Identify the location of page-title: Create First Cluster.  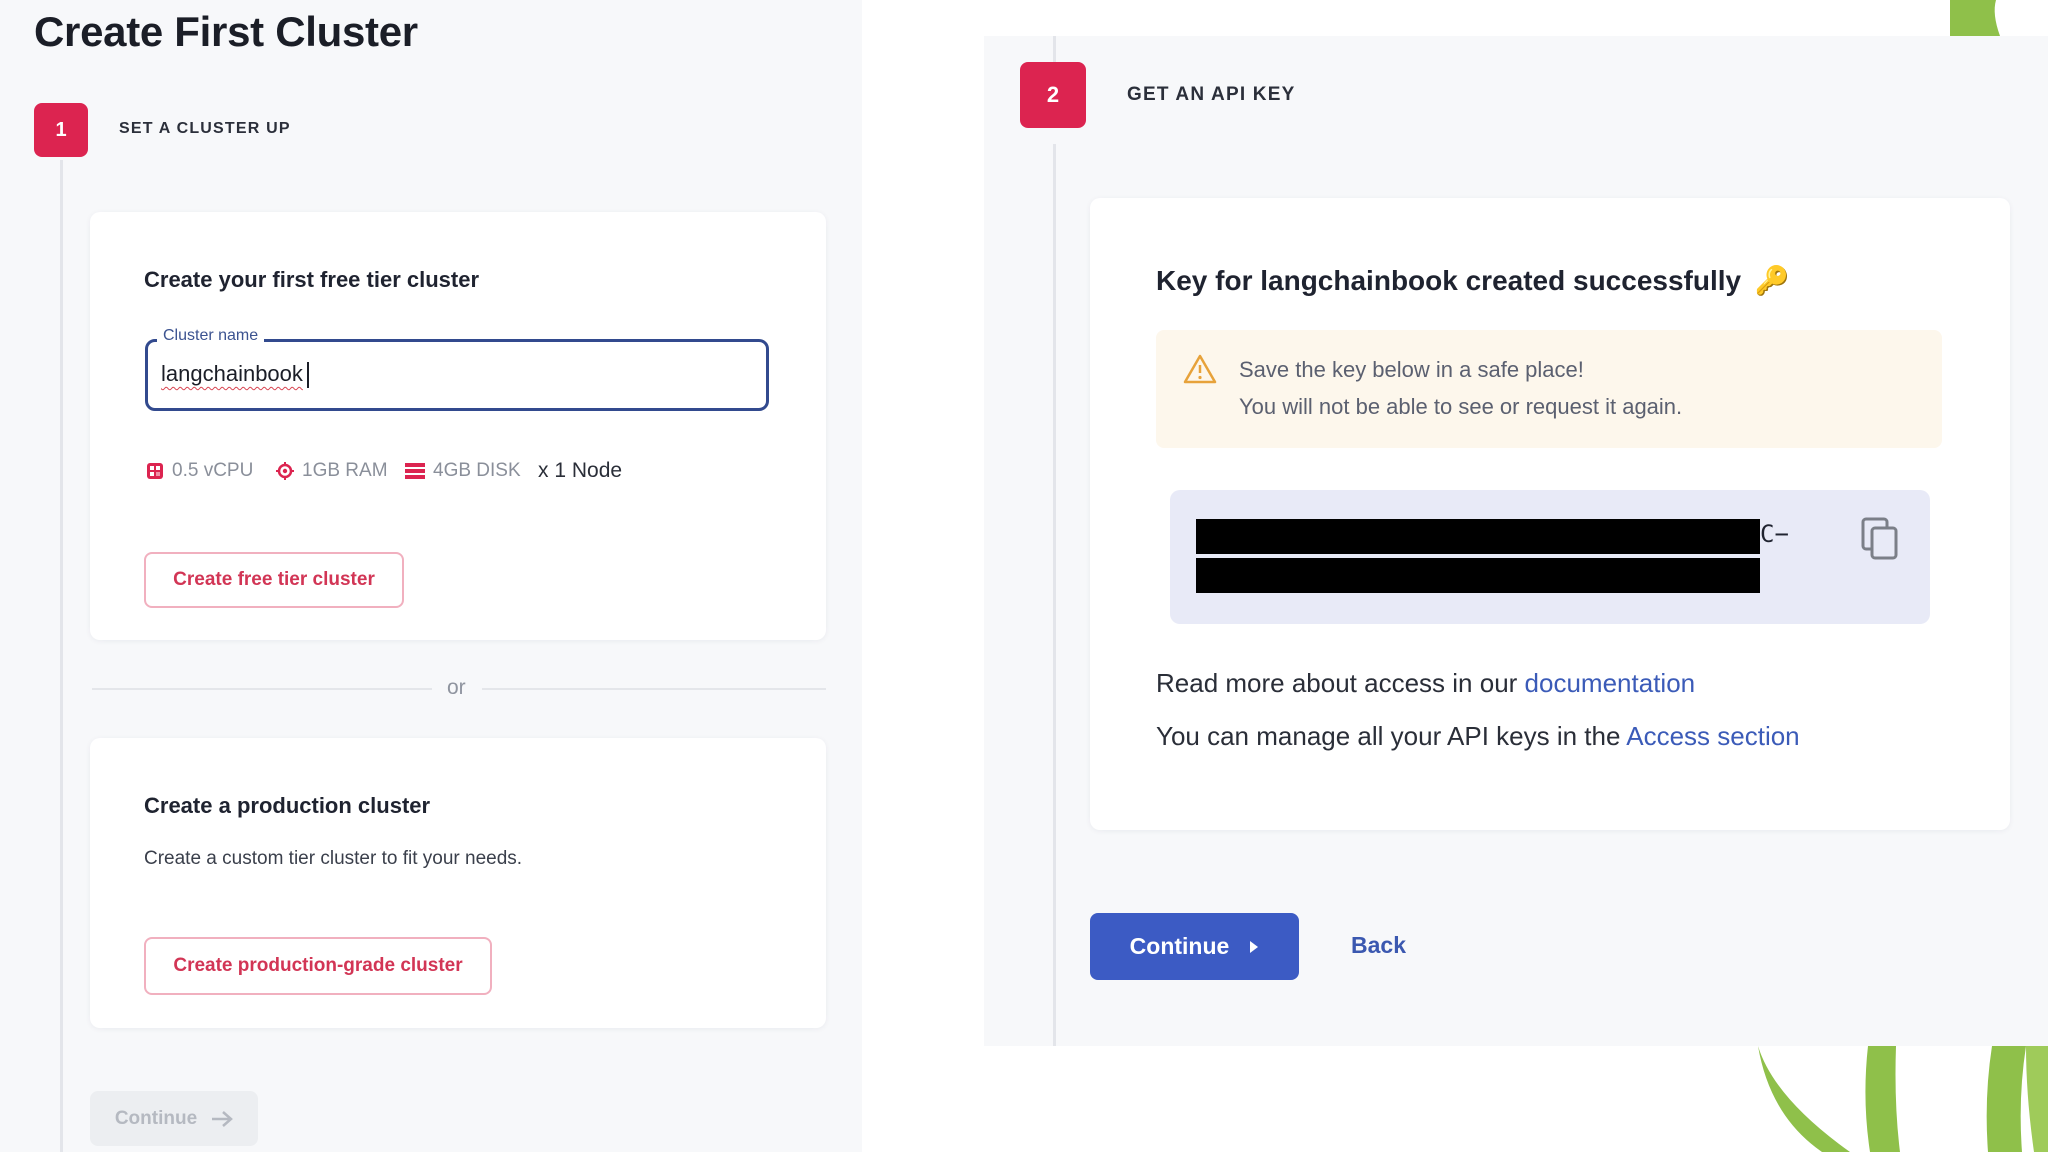
(226, 31).